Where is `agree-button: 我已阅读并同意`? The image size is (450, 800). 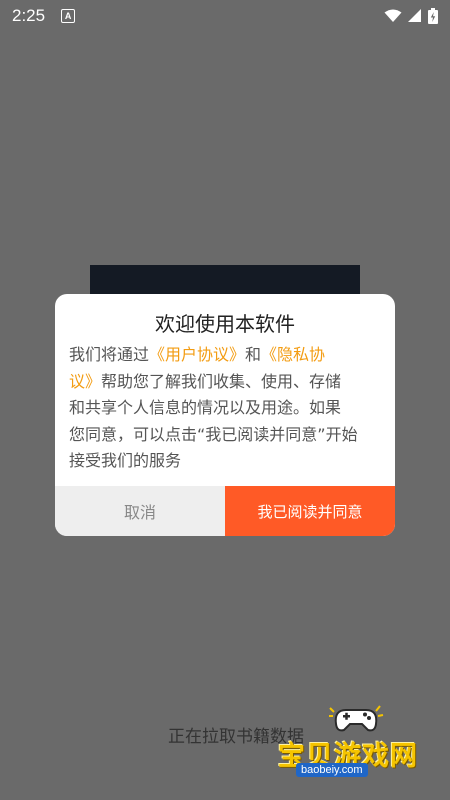 agree-button: 我已阅读并同意 is located at coordinates (310, 511).